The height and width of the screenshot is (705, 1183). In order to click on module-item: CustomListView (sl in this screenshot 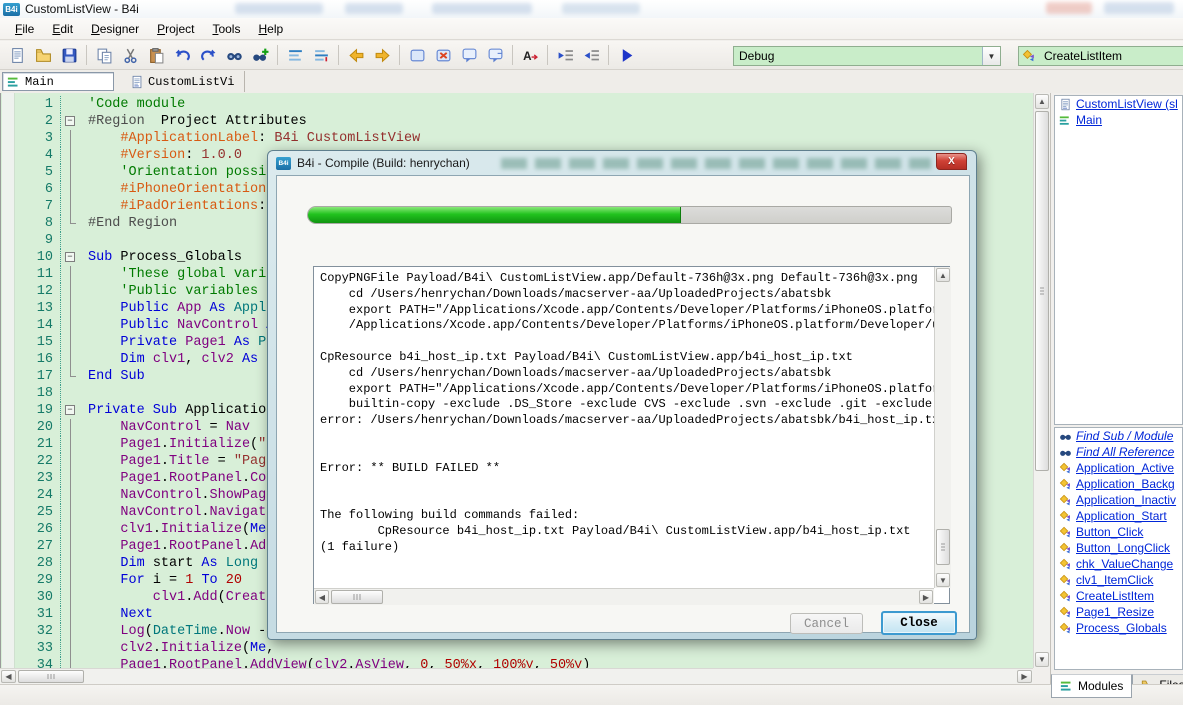, I will do `click(1118, 104)`.